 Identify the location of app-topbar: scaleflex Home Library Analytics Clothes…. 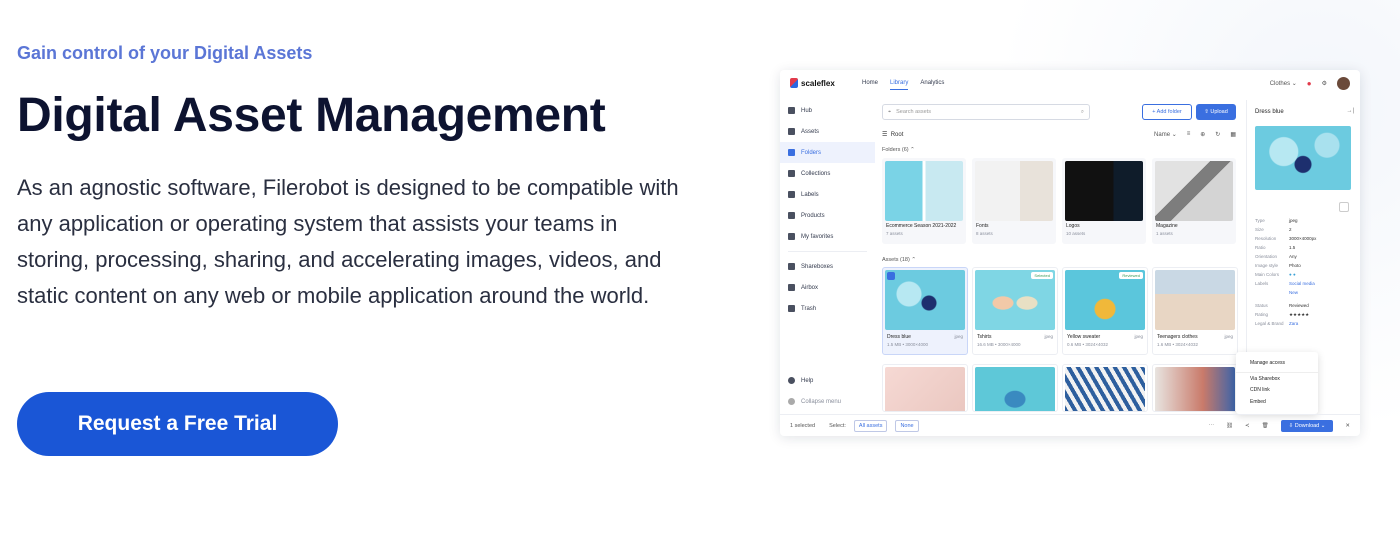
(1070, 83).